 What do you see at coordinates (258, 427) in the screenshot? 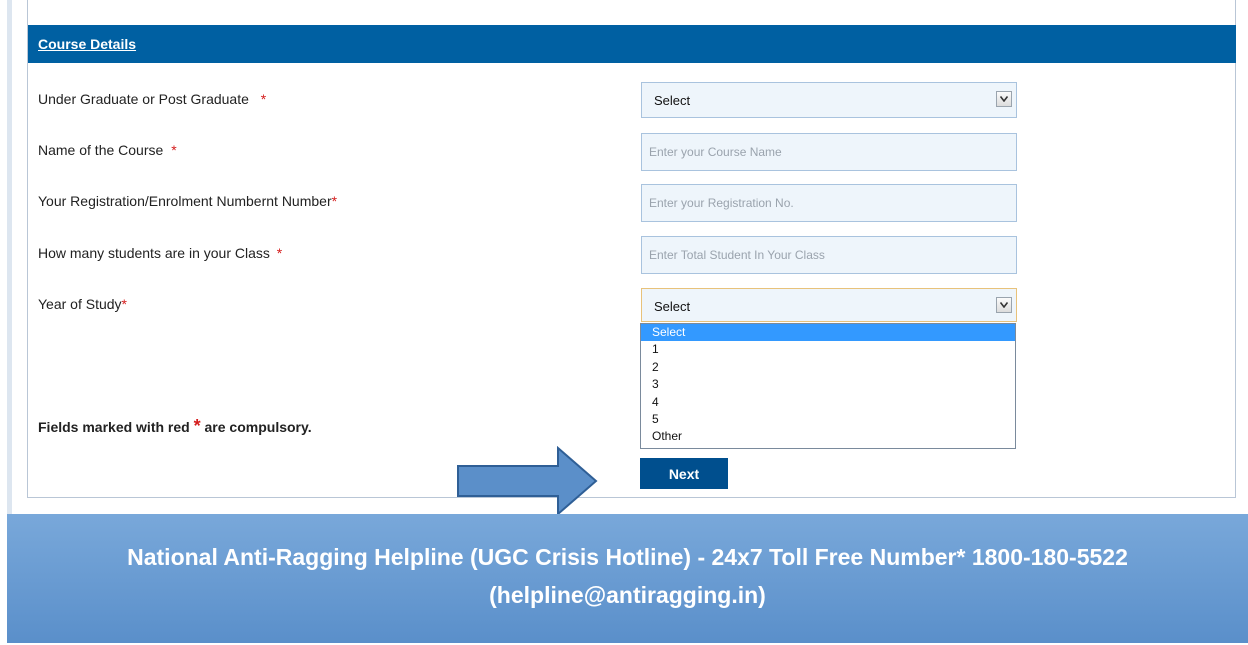
I see `note-text-after: are compulsory.` at bounding box center [258, 427].